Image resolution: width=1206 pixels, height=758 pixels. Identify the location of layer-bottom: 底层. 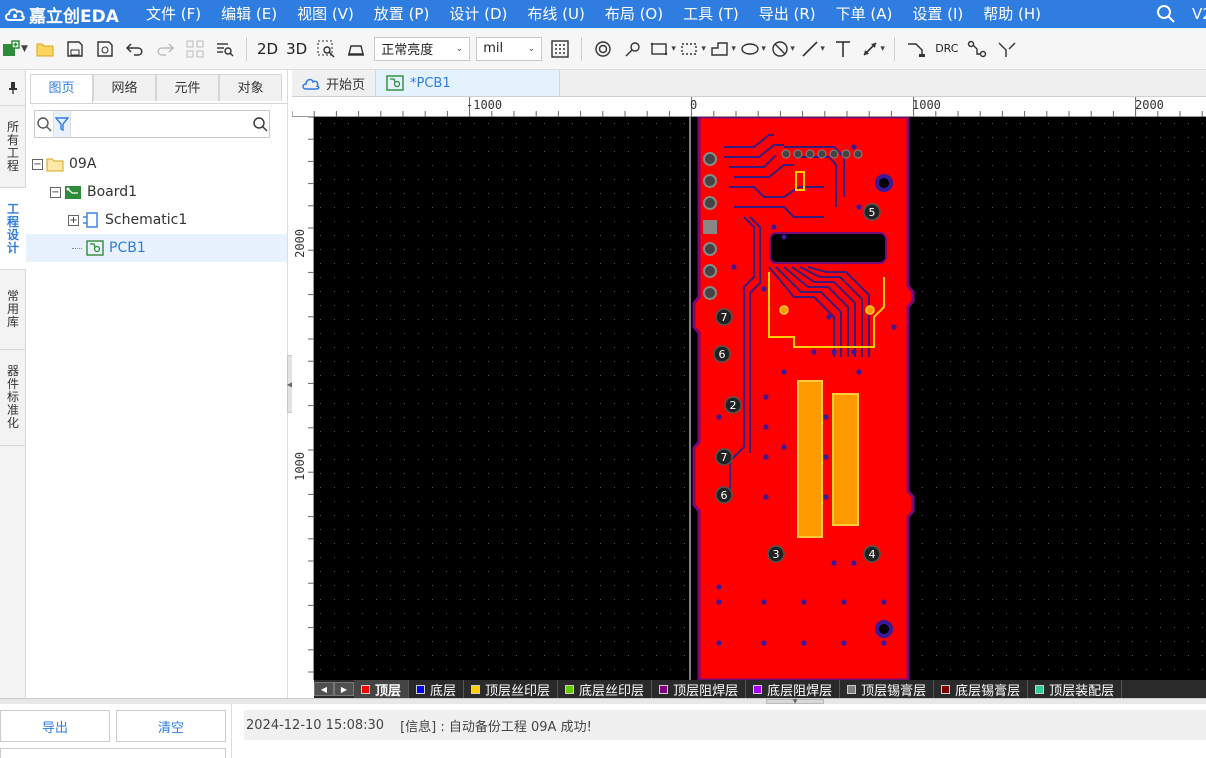
(437, 689).